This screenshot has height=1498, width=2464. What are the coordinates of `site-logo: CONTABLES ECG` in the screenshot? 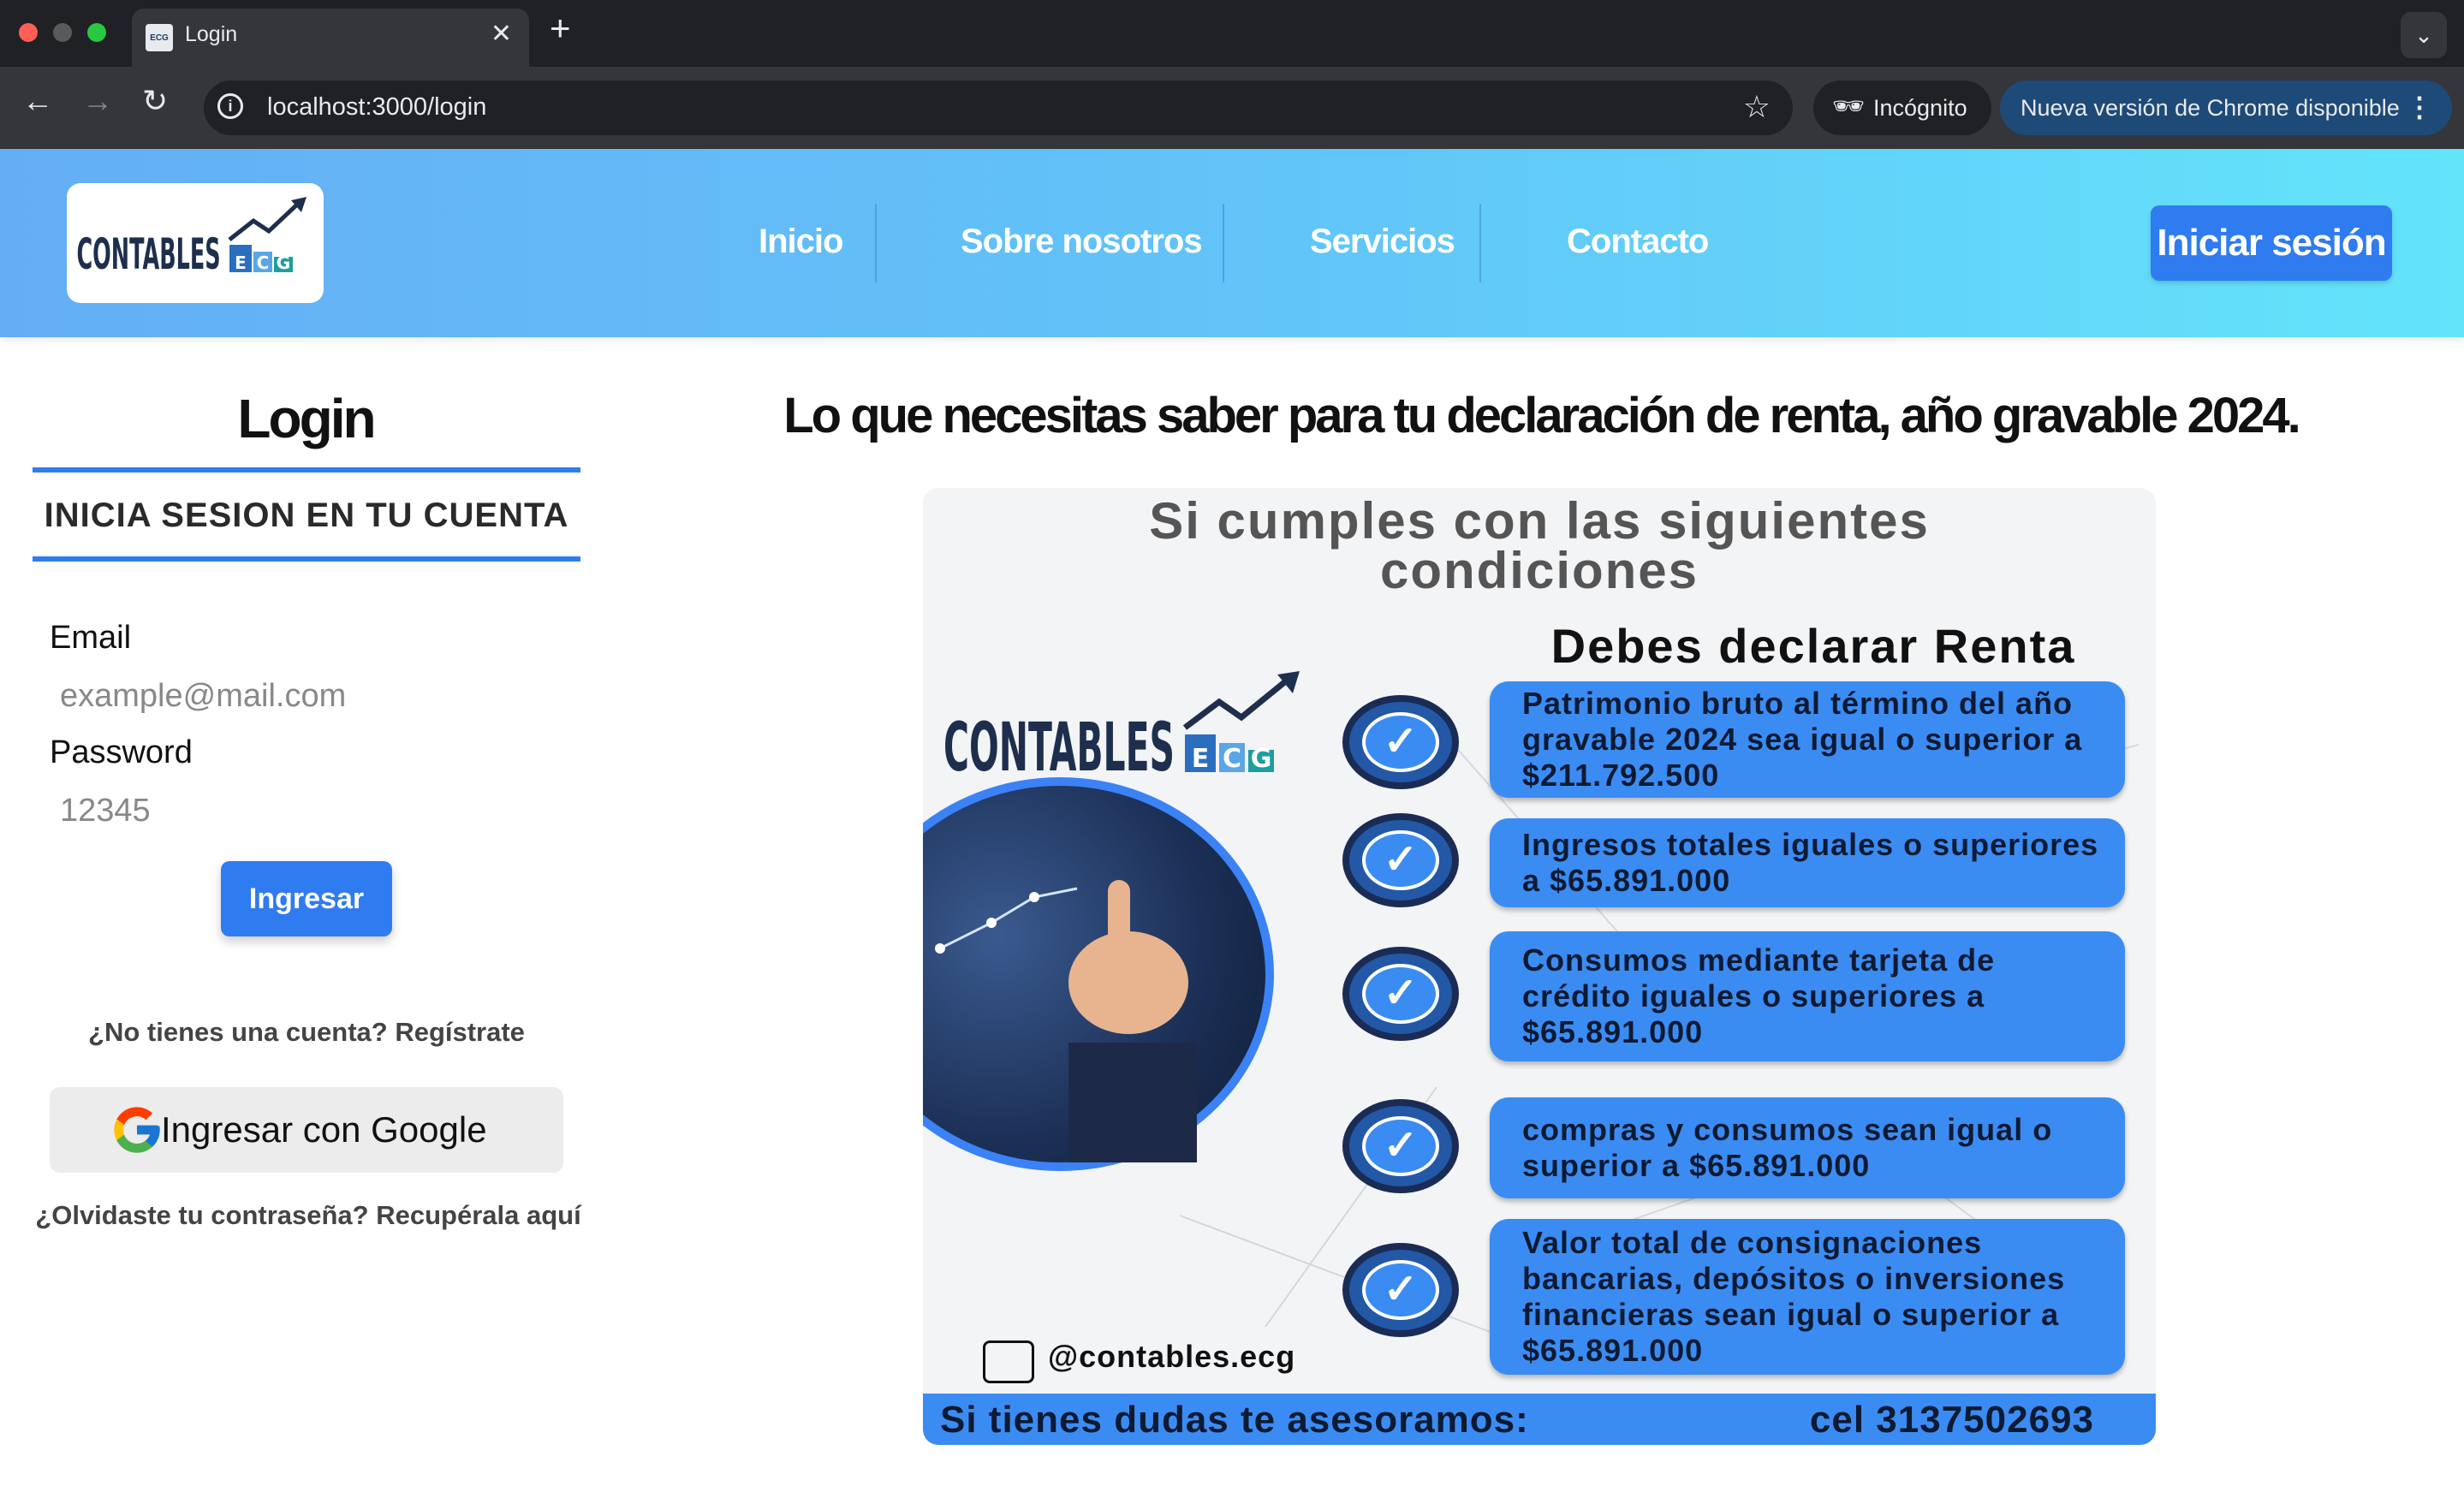 It's located at (195, 243).